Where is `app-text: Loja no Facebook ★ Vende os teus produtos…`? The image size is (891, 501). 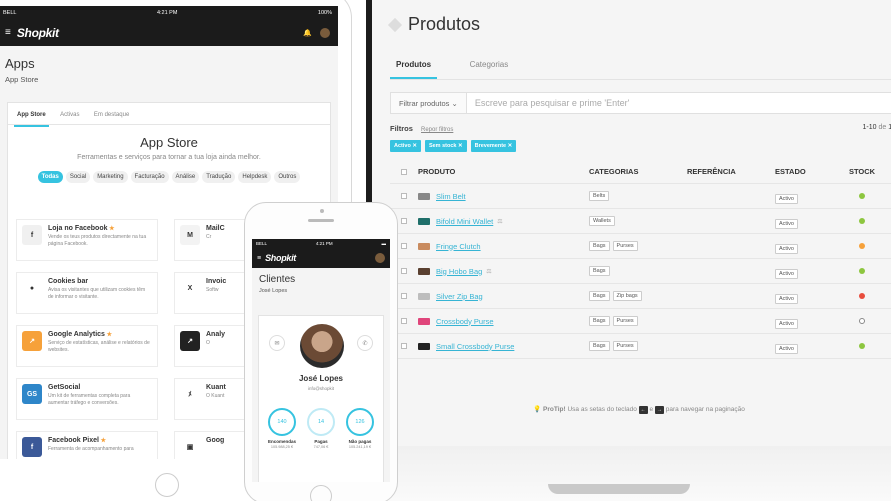
app-text: Loja no Facebook ★ Vende os teus produtos… is located at coordinates (100, 240).